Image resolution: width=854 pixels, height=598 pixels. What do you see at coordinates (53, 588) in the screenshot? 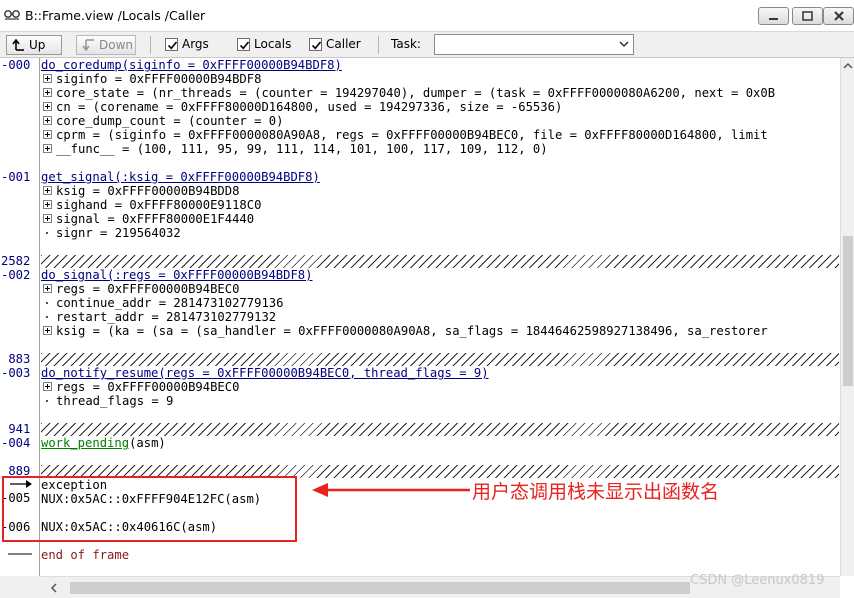
I see `scroll-left-icon` at bounding box center [53, 588].